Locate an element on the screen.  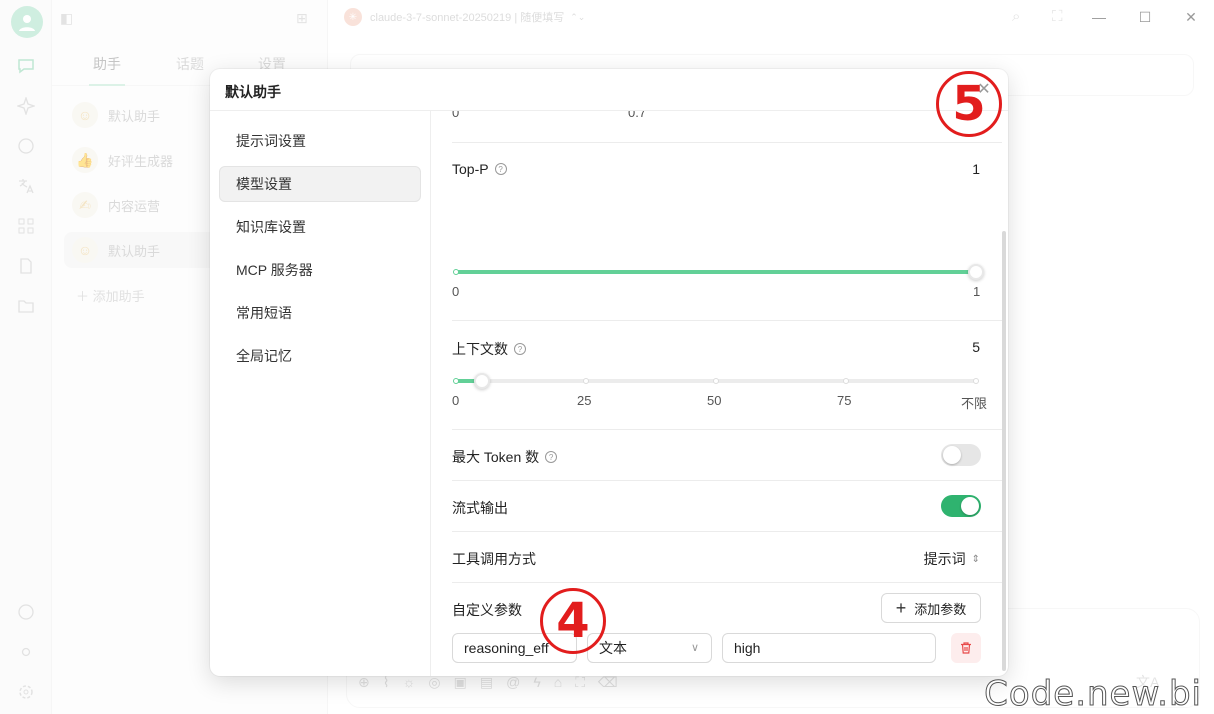
updown-chevron-icon: ⇕ is located at coordinates (975, 559).